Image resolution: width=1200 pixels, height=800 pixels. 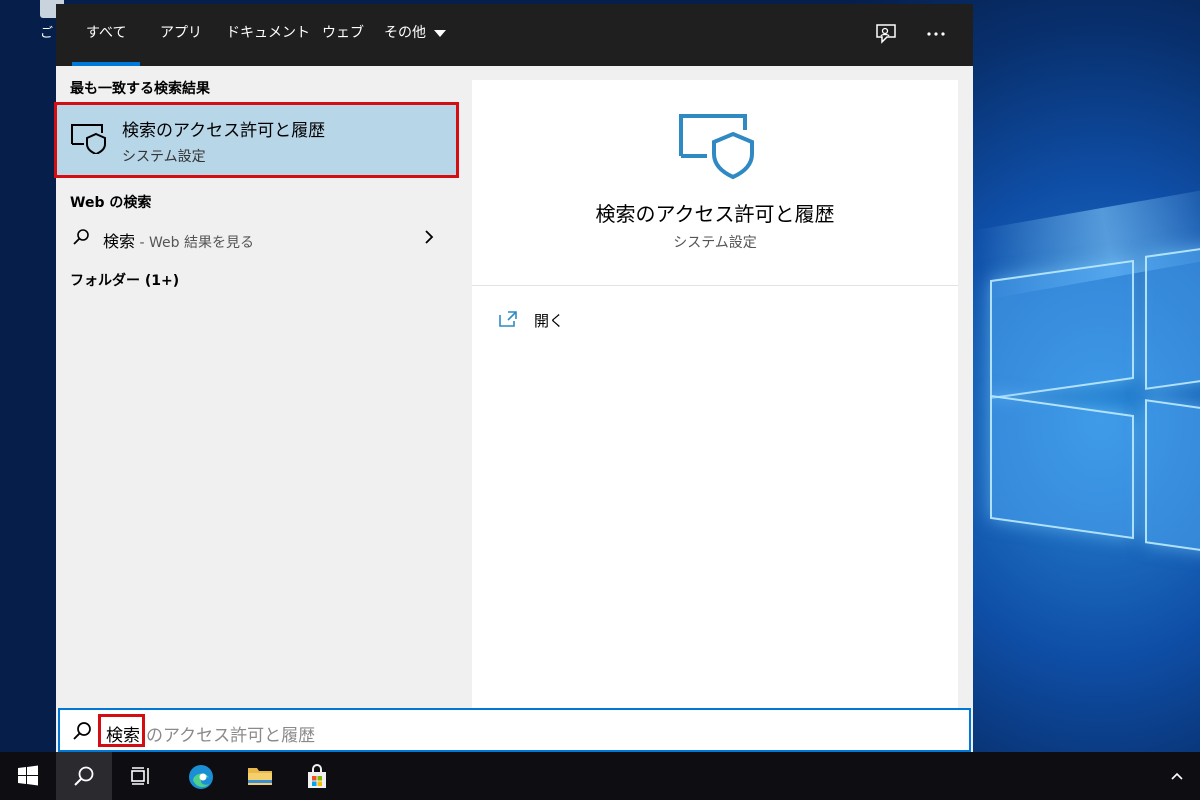 I want to click on edge-button, so click(x=200, y=776).